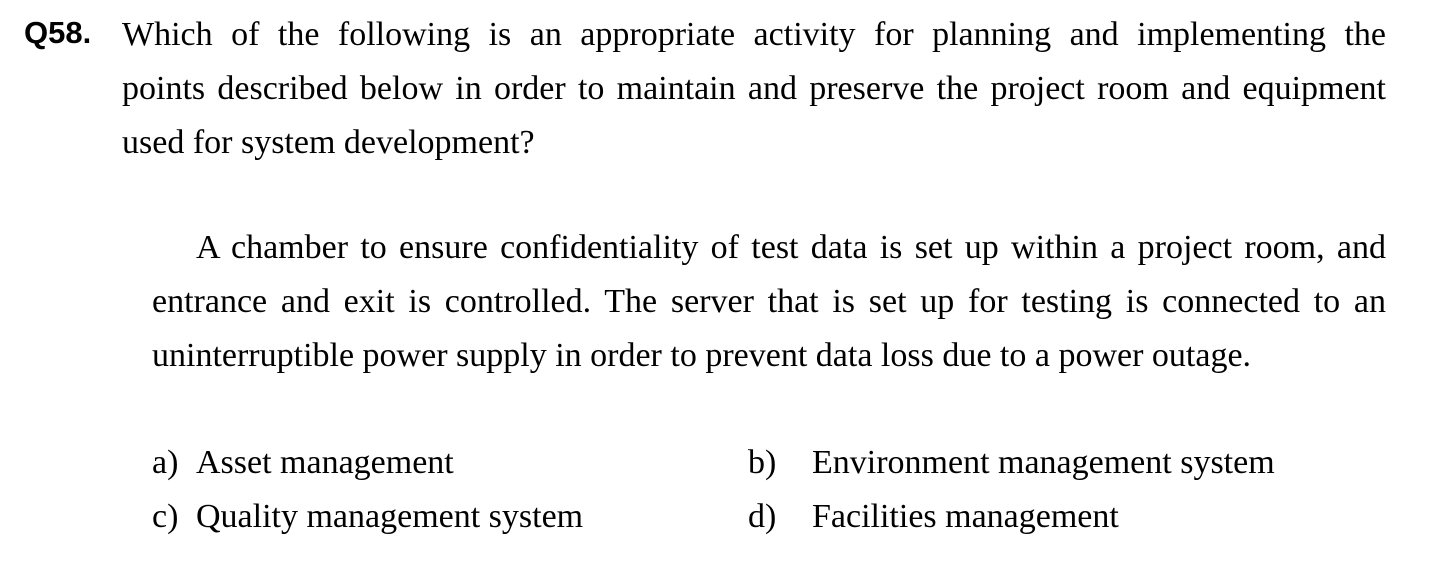 Image resolution: width=1450 pixels, height=574 pixels. I want to click on question-number: Q58., so click(58, 32).